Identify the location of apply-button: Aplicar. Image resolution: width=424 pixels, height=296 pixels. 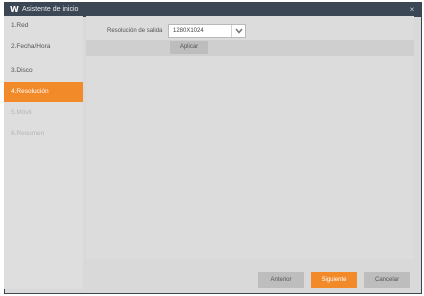
(189, 47).